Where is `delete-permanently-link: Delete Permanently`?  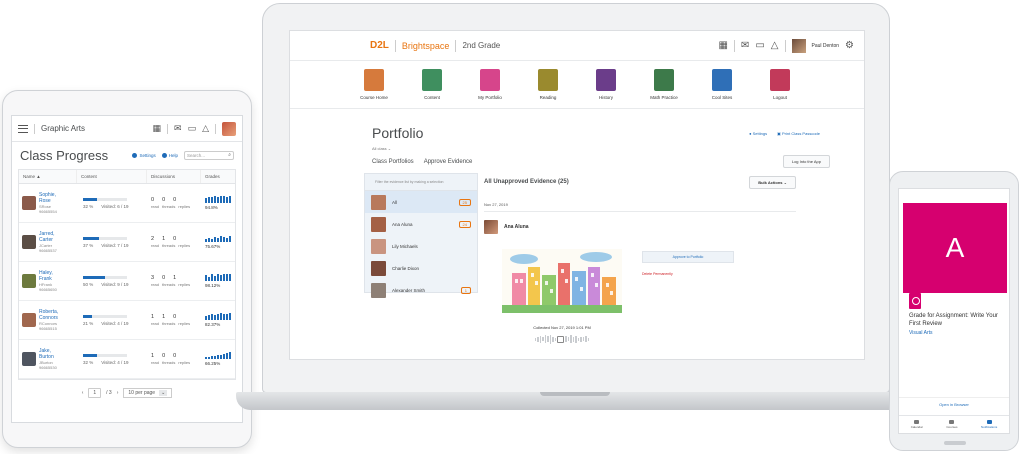
delete-permanently-link: Delete Permanently is located at coordinates (688, 274).